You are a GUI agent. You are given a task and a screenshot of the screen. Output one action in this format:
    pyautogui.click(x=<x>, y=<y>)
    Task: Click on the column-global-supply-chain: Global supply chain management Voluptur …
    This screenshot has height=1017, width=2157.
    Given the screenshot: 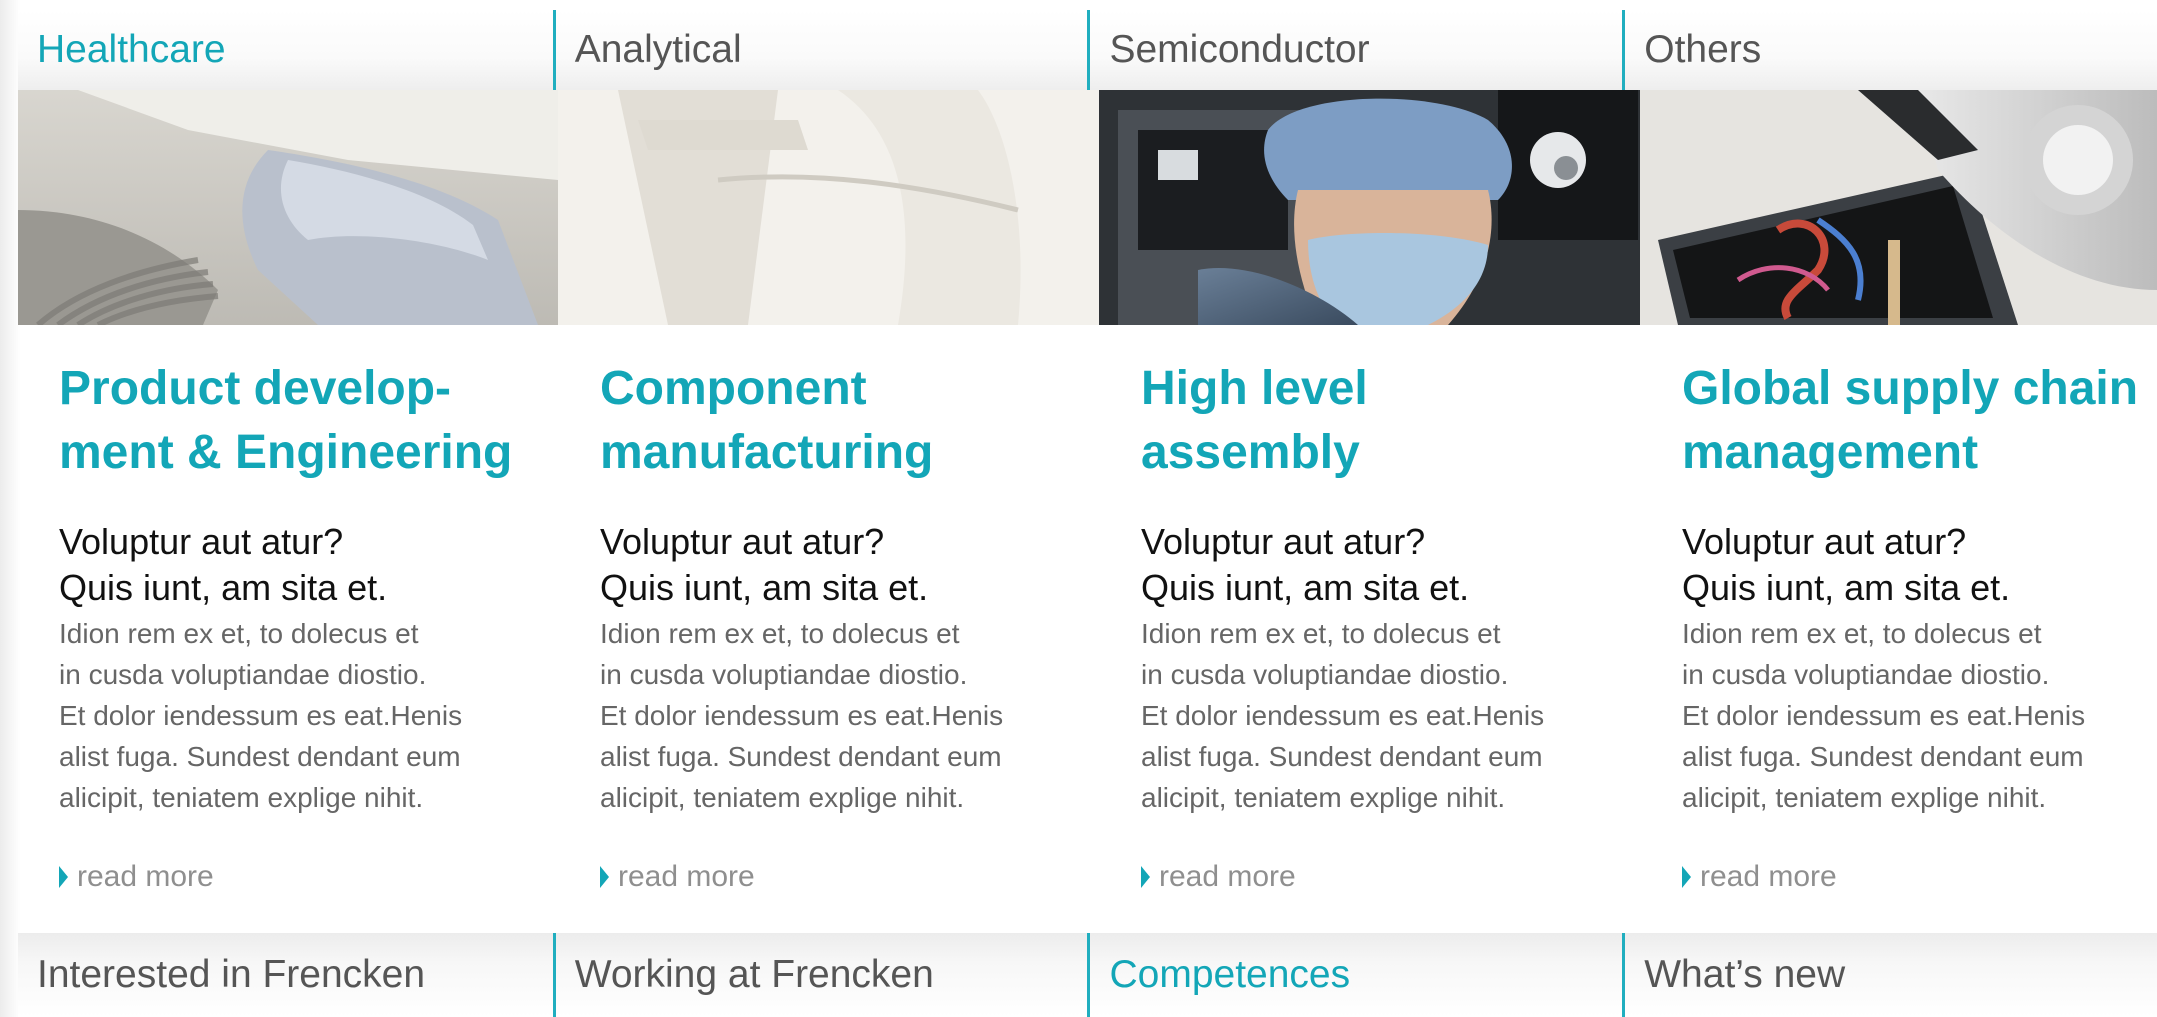 What is the action you would take?
    pyautogui.click(x=1899, y=629)
    